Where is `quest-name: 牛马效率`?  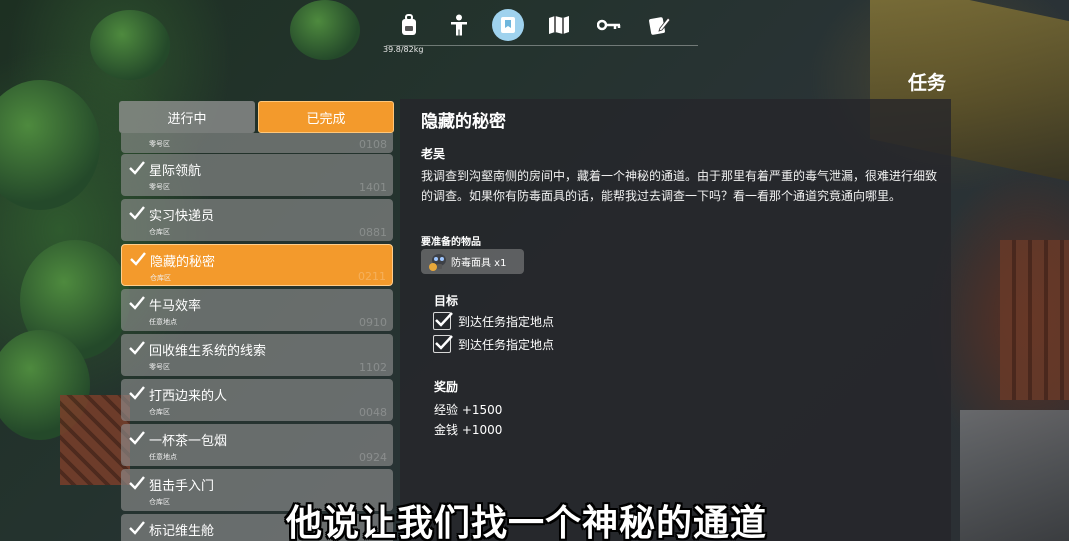 quest-name: 牛马效率 is located at coordinates (175, 306).